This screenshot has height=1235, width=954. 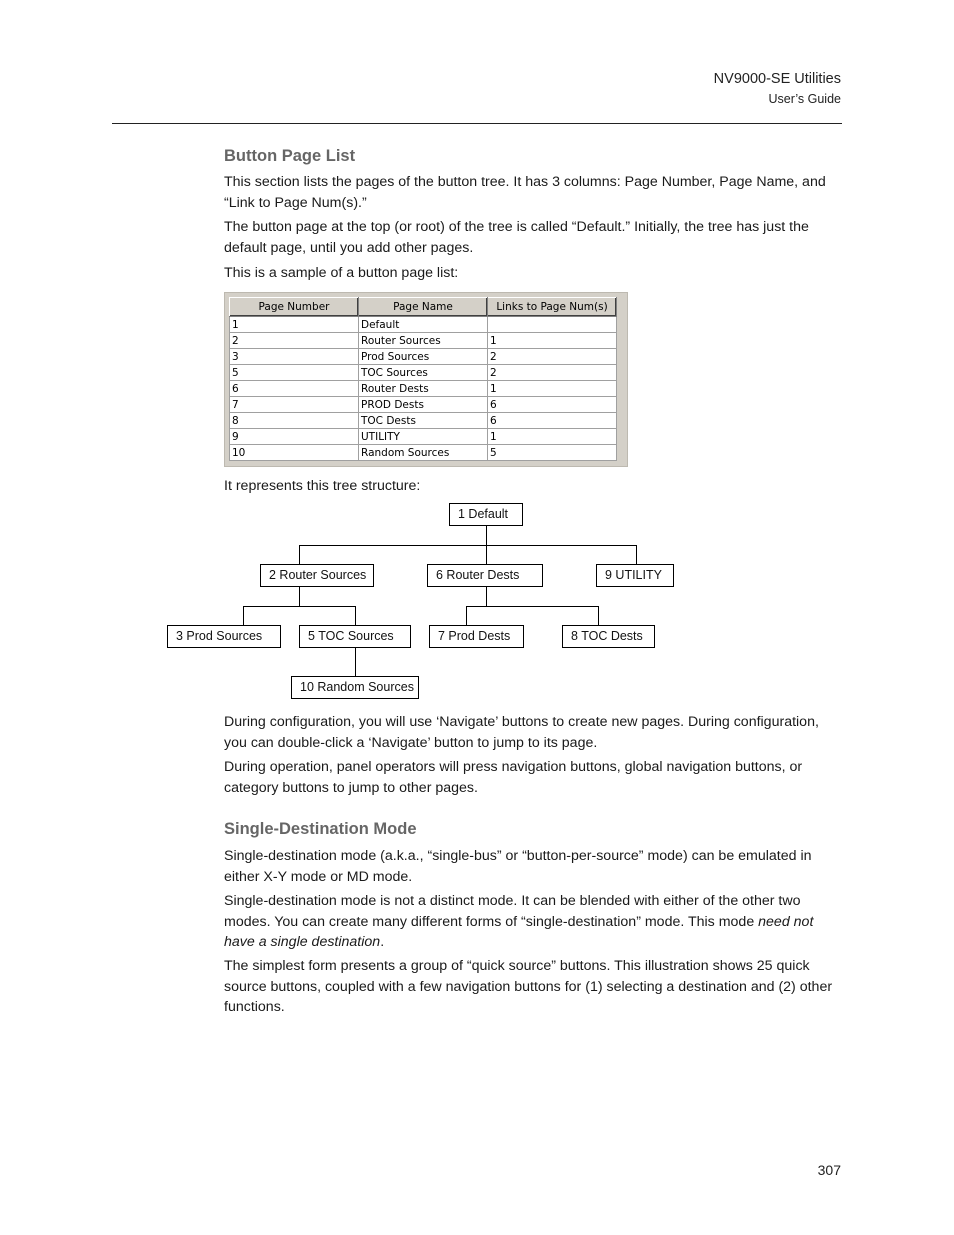 I want to click on column-header-page-name: Page Name, so click(x=423, y=307).